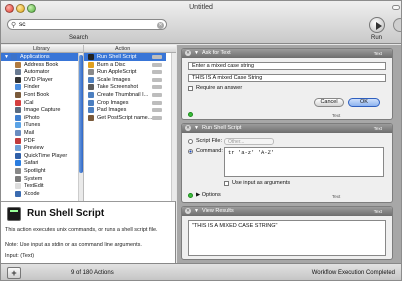 This screenshot has width=402, height=281. I want to click on play-icon, so click(379, 26).